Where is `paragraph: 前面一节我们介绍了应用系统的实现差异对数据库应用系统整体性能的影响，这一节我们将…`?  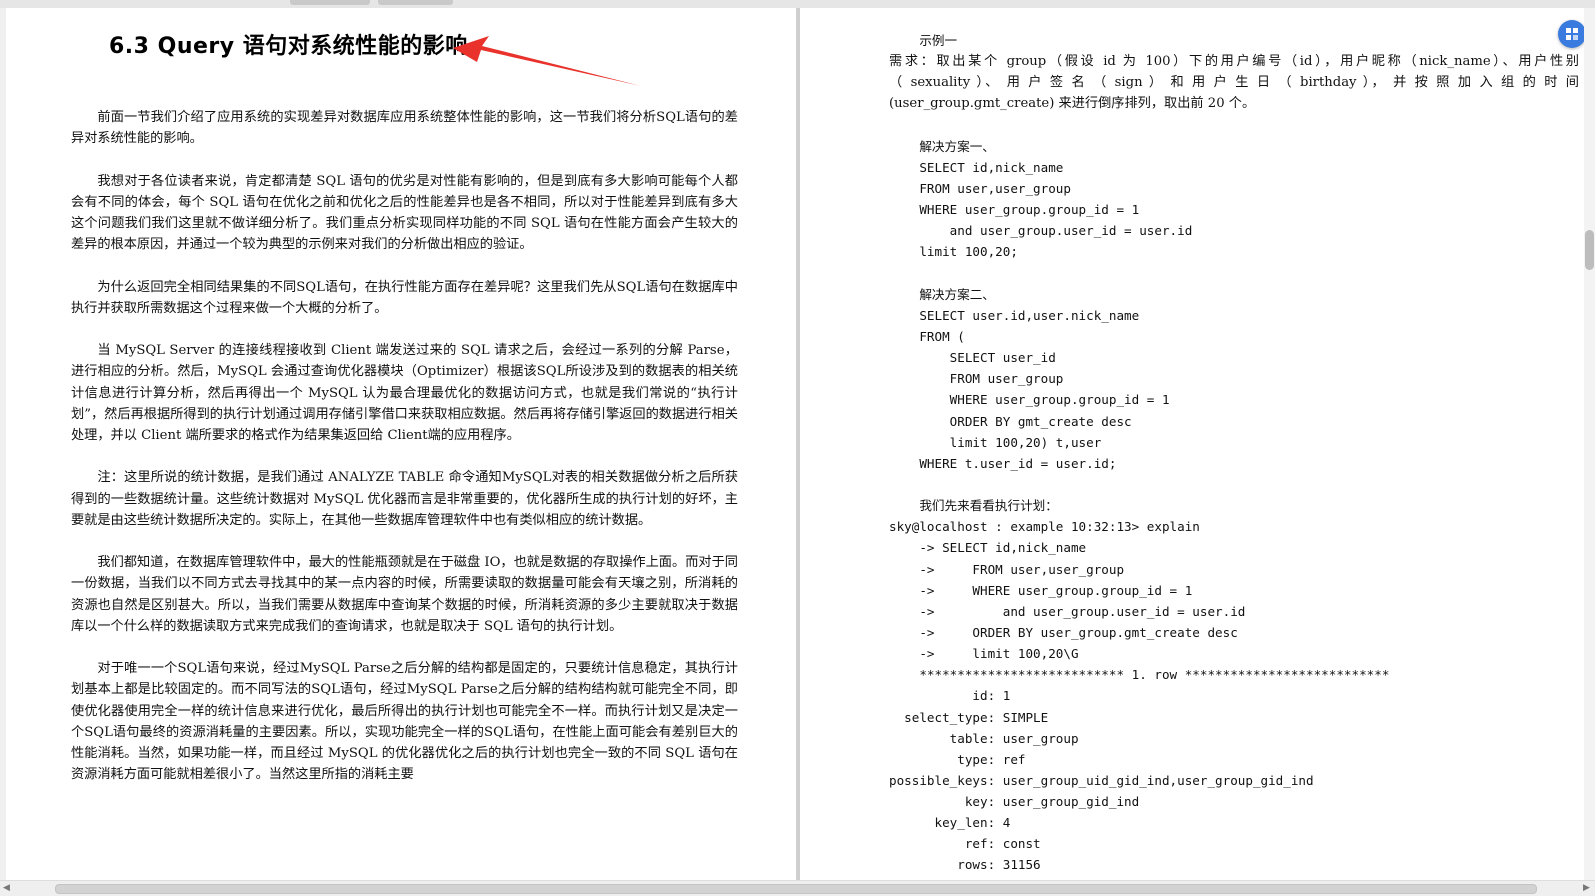
paragraph: 前面一节我们介绍了应用系统的实现差异对数据库应用系统整体性能的影响，这一节我们将… is located at coordinates (404, 128).